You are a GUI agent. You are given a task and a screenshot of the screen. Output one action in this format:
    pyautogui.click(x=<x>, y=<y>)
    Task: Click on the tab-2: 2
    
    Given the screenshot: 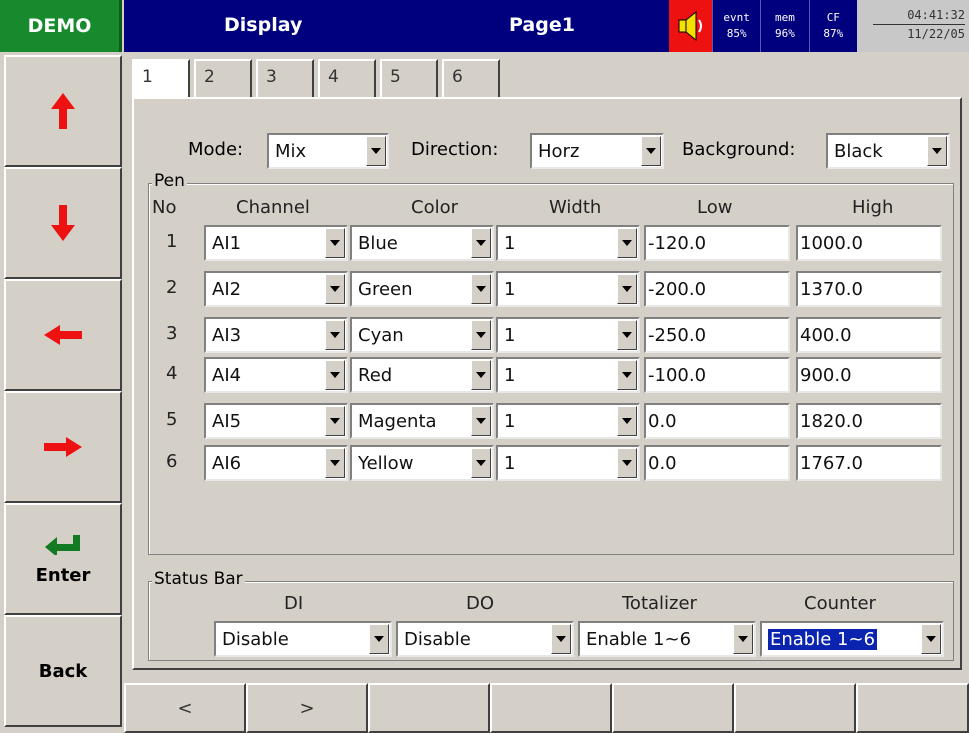 What is the action you would take?
    pyautogui.click(x=223, y=78)
    